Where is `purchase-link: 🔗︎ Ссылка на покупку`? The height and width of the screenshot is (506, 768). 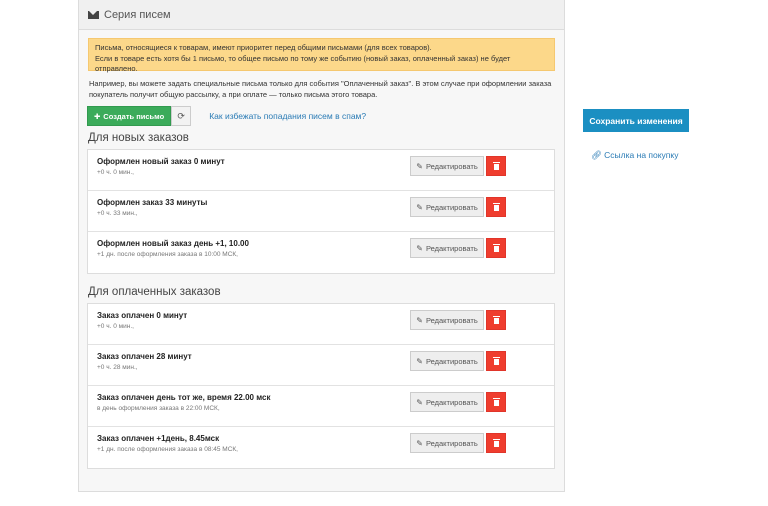
purchase-link: 🔗︎ Ссылка на покупку is located at coordinates (634, 155).